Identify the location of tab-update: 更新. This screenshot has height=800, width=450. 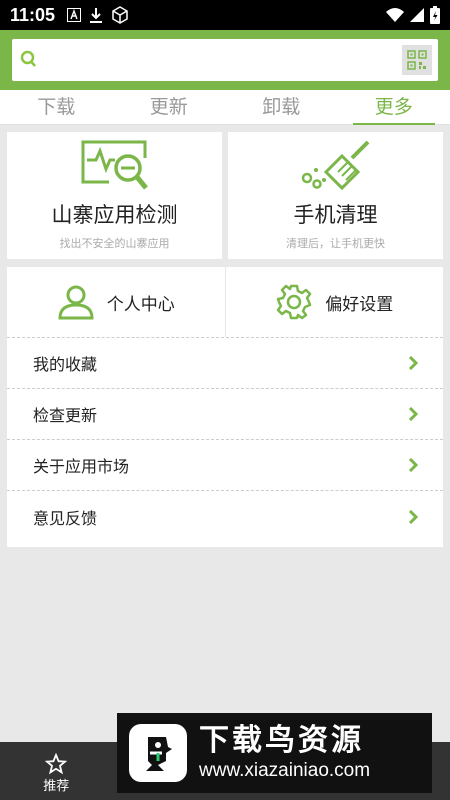
(169, 107).